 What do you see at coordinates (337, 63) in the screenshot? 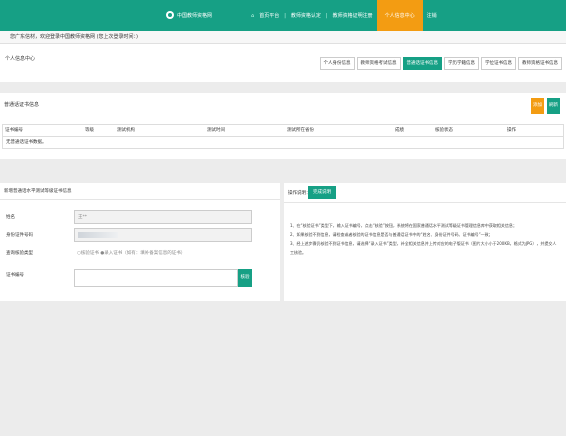
I see `tab-identity: 个人身份信息` at bounding box center [337, 63].